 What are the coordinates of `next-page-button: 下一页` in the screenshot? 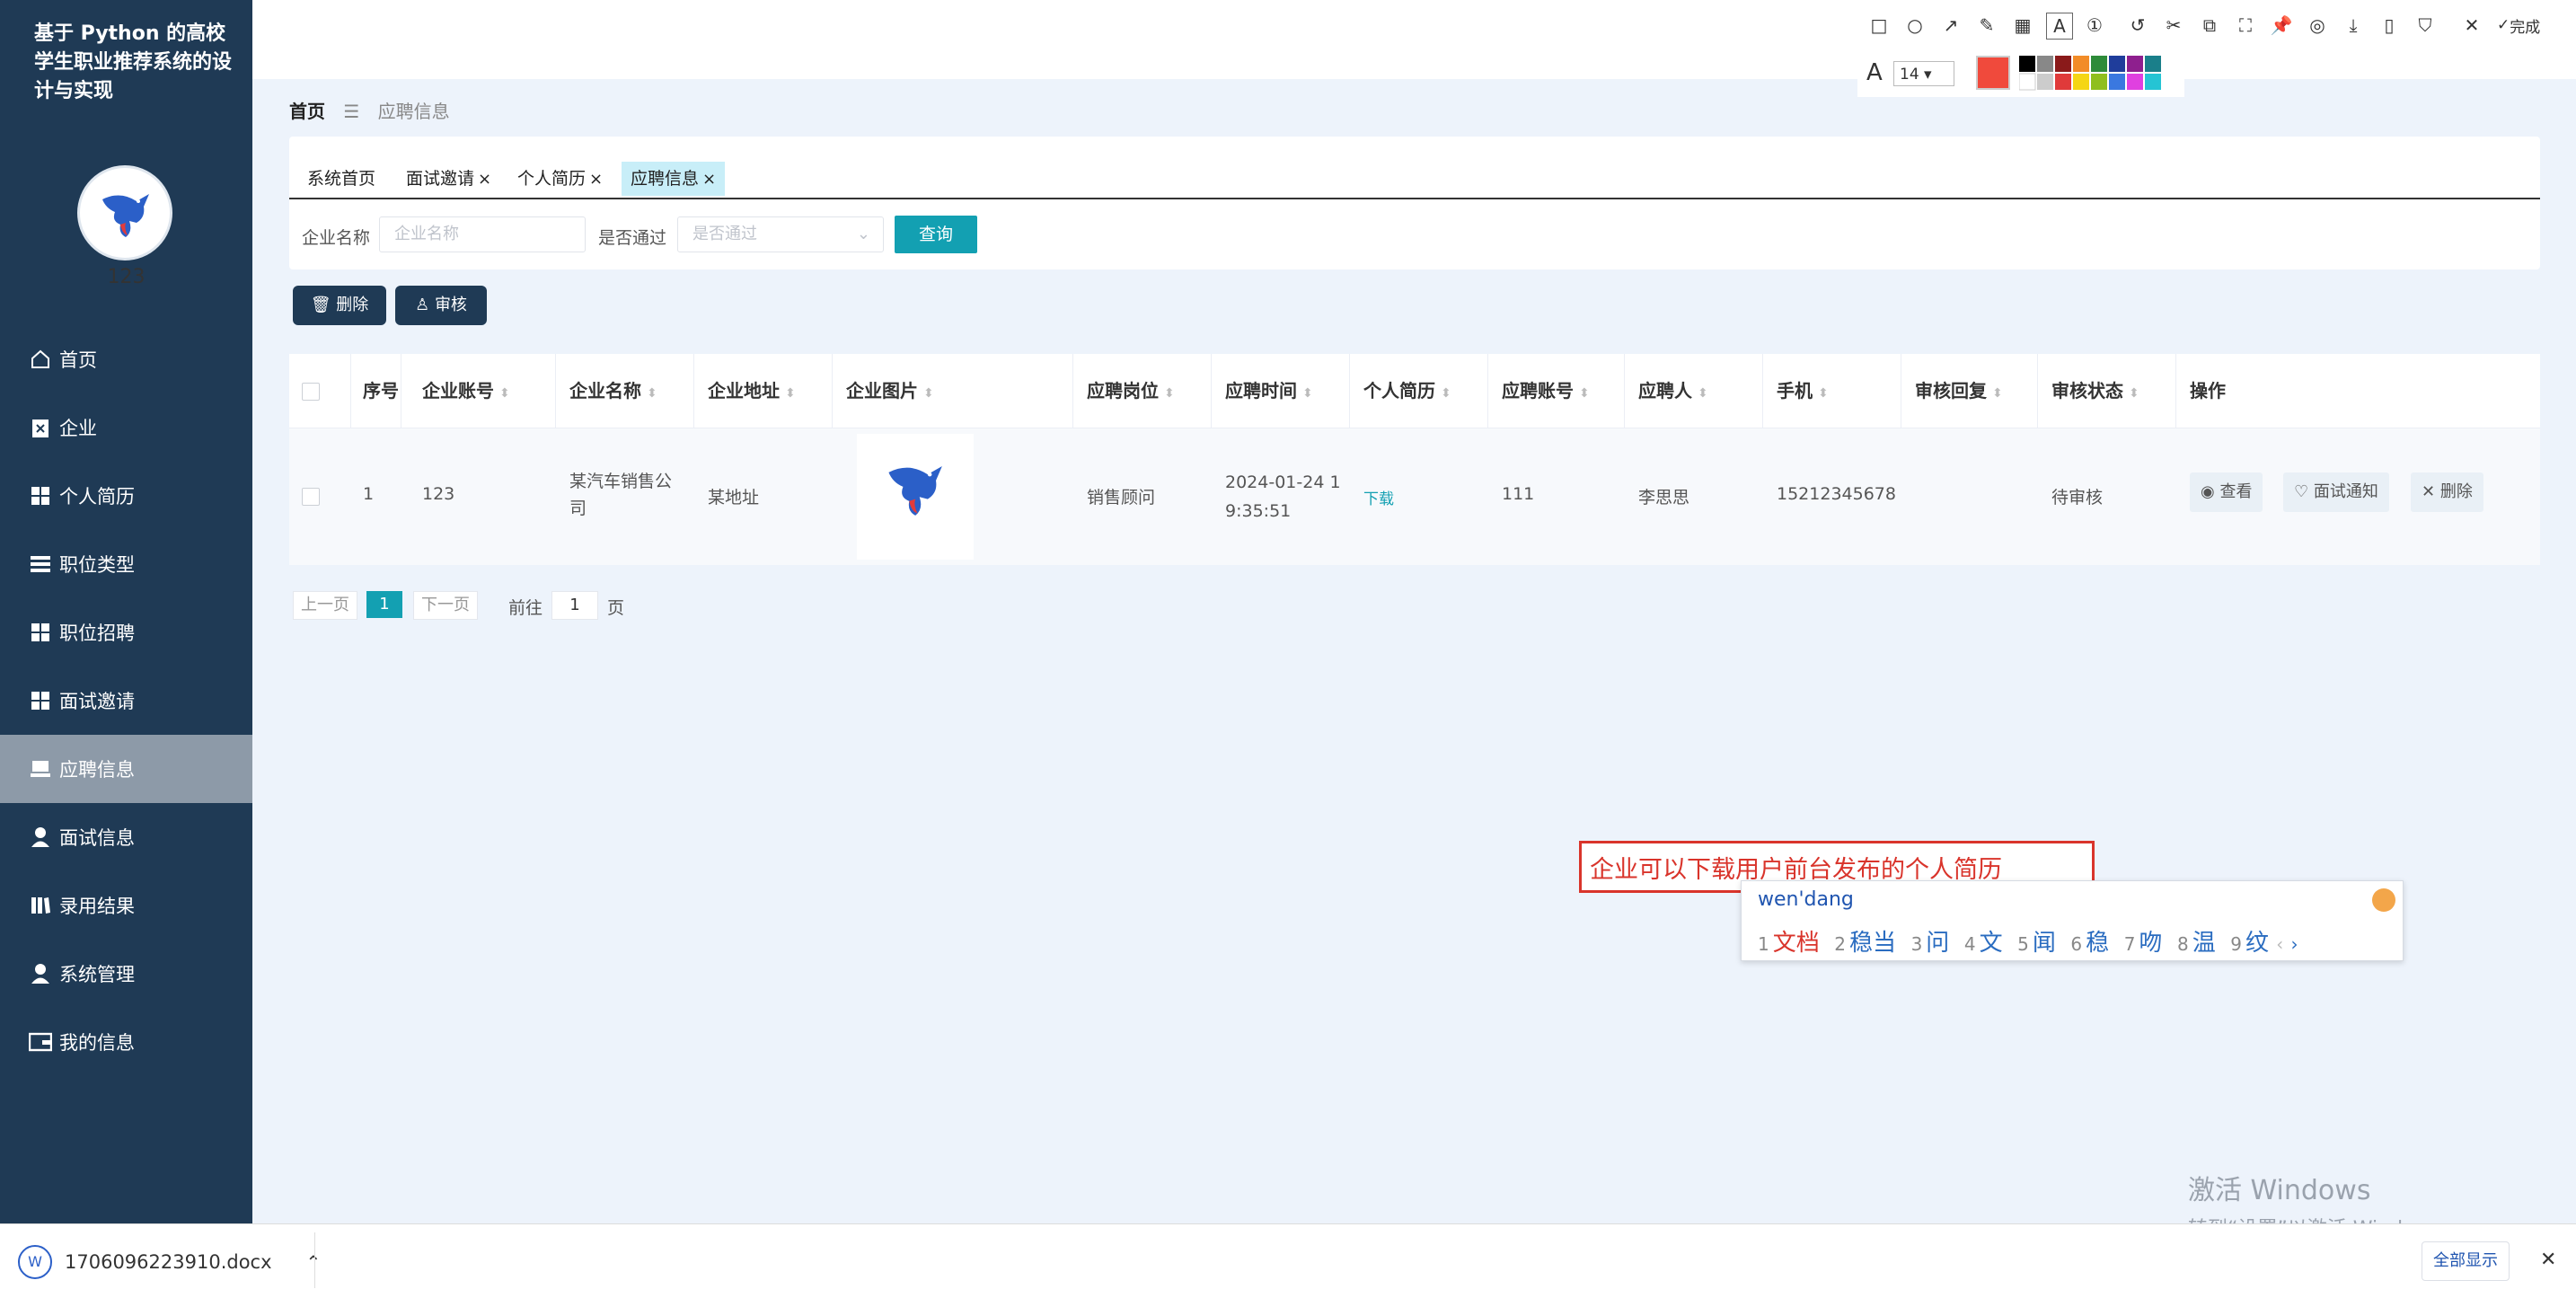 It's located at (445, 605).